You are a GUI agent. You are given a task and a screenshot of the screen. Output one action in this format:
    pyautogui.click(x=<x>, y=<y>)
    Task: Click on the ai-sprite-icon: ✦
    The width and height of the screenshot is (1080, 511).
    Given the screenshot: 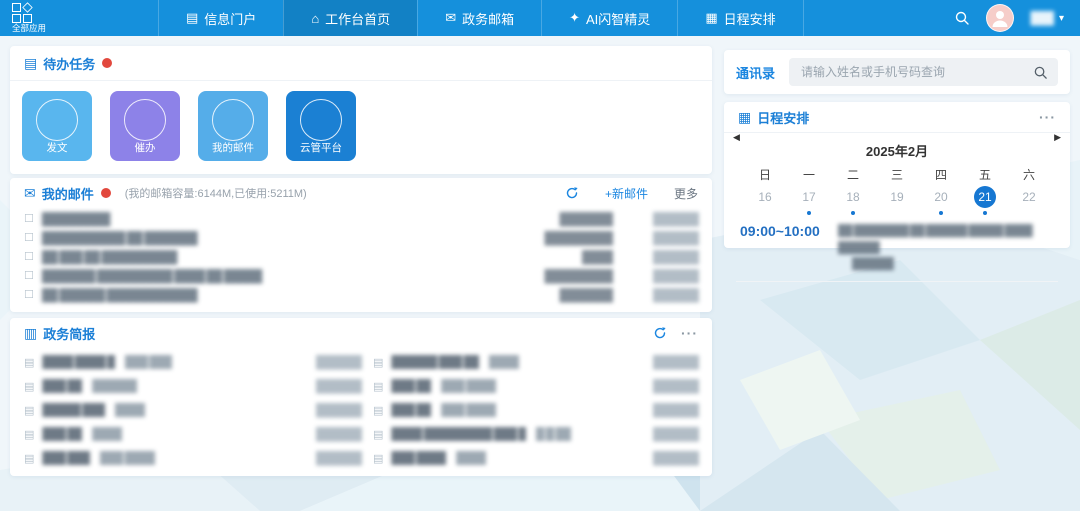 What is the action you would take?
    pyautogui.click(x=575, y=17)
    